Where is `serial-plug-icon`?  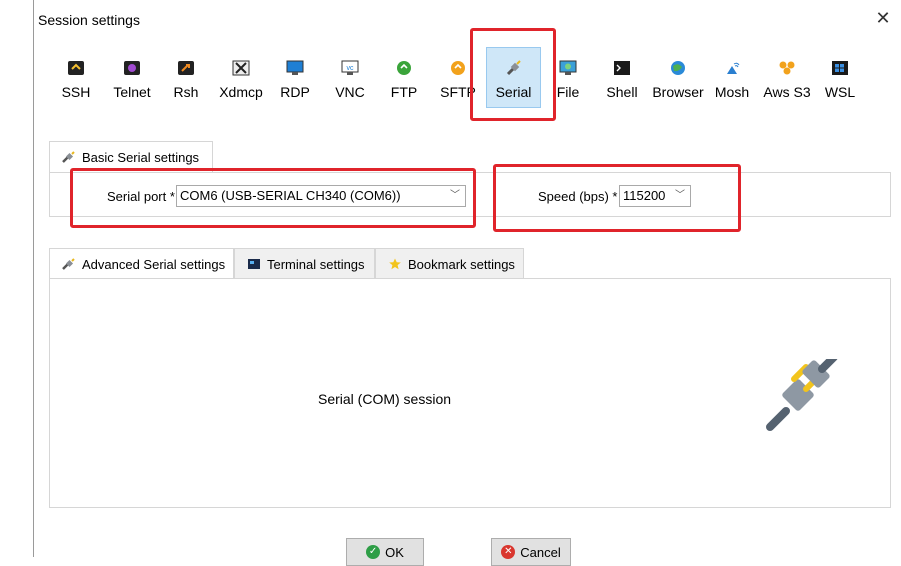 serial-plug-icon is located at coordinates (802, 395).